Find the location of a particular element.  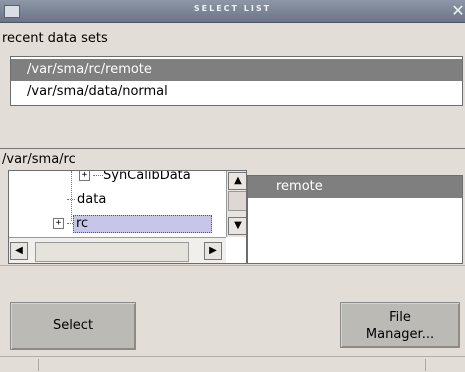

select-button: Select is located at coordinates (73, 326).